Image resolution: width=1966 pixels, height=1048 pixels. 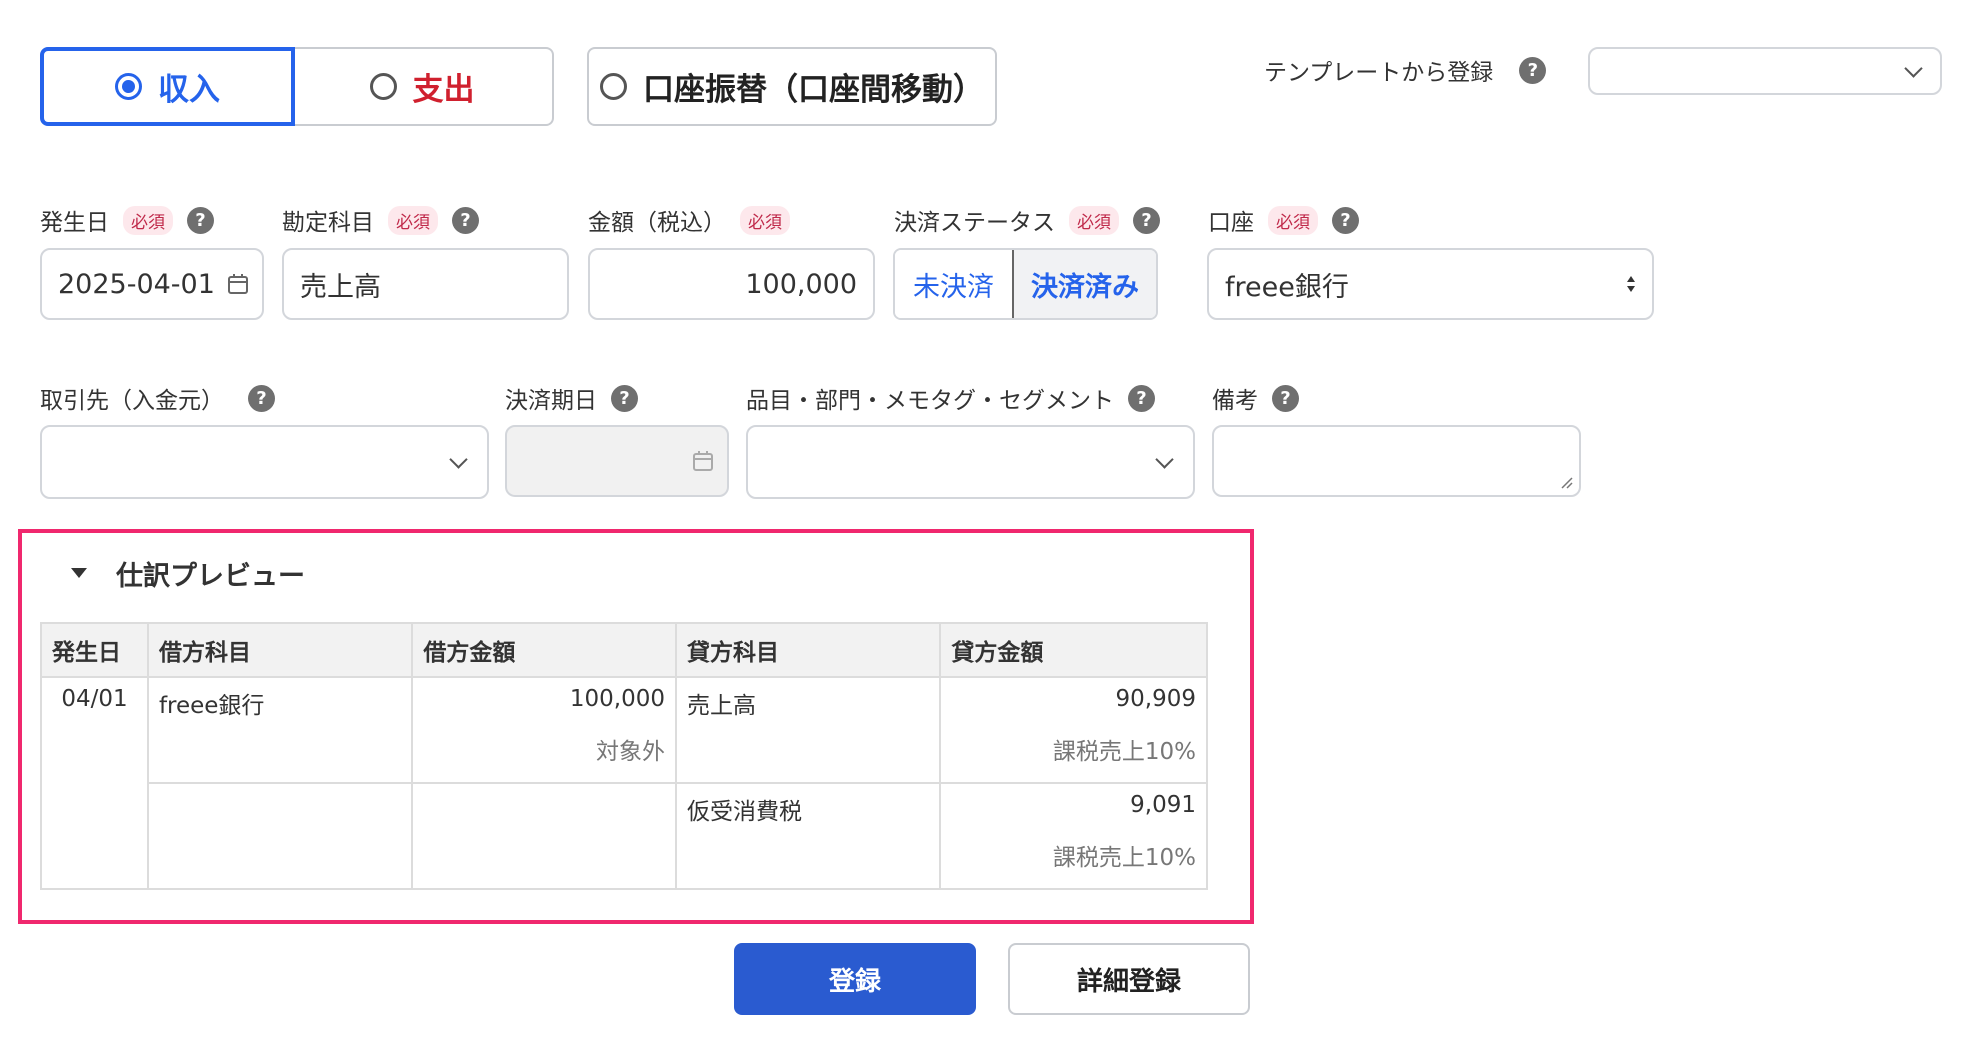 I want to click on date-input: 2025-04-01, so click(x=152, y=284).